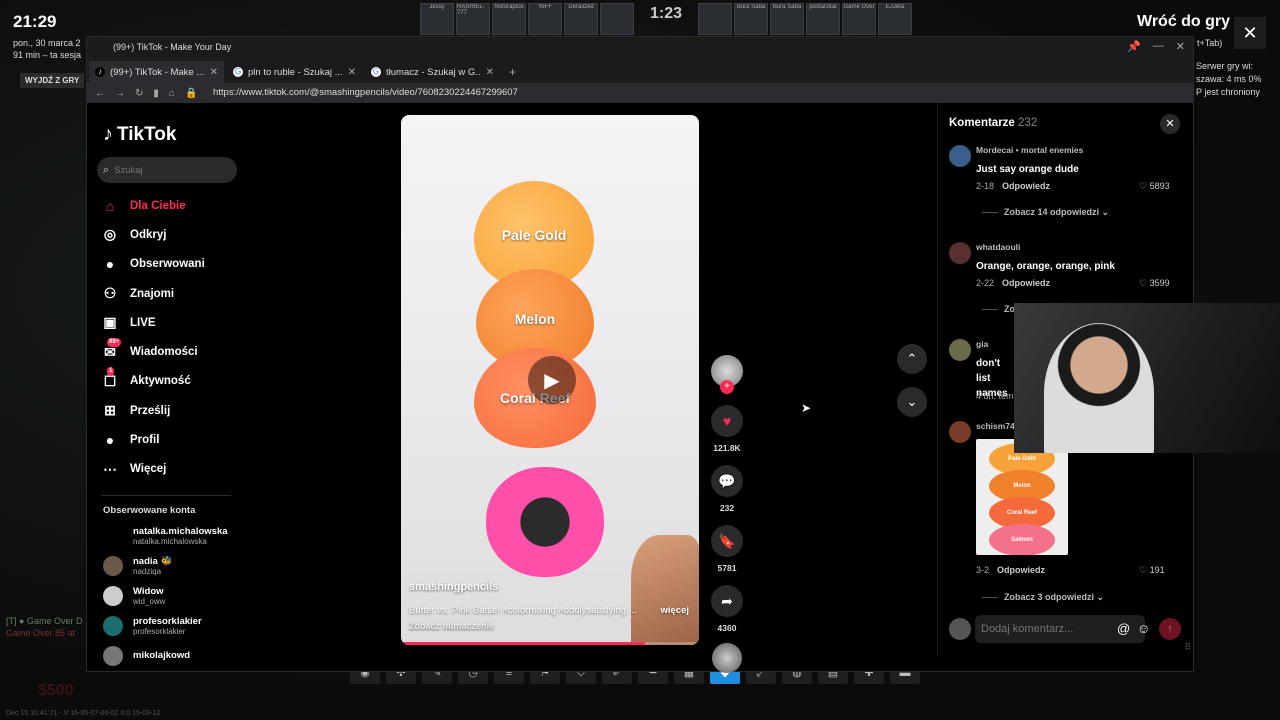  What do you see at coordinates (52, 80) in the screenshot?
I see `exit-game-button: WYJDŹ Z GRY` at bounding box center [52, 80].